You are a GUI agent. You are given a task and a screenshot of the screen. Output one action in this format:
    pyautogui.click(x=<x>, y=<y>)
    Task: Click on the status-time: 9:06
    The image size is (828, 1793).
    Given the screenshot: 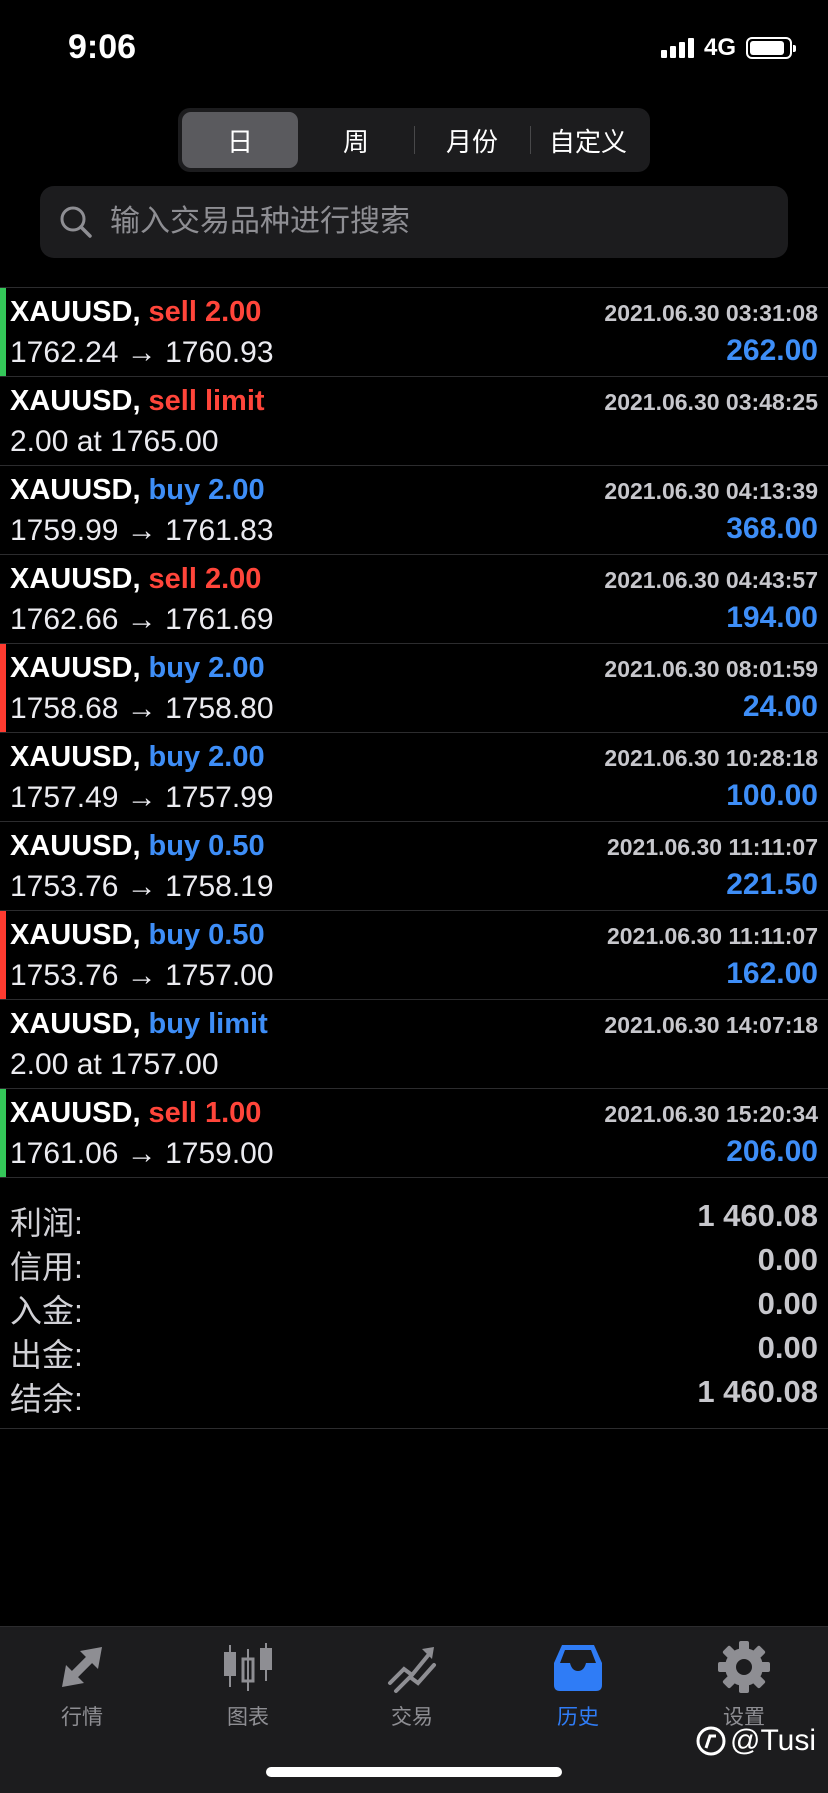 What is the action you would take?
    pyautogui.click(x=102, y=47)
    